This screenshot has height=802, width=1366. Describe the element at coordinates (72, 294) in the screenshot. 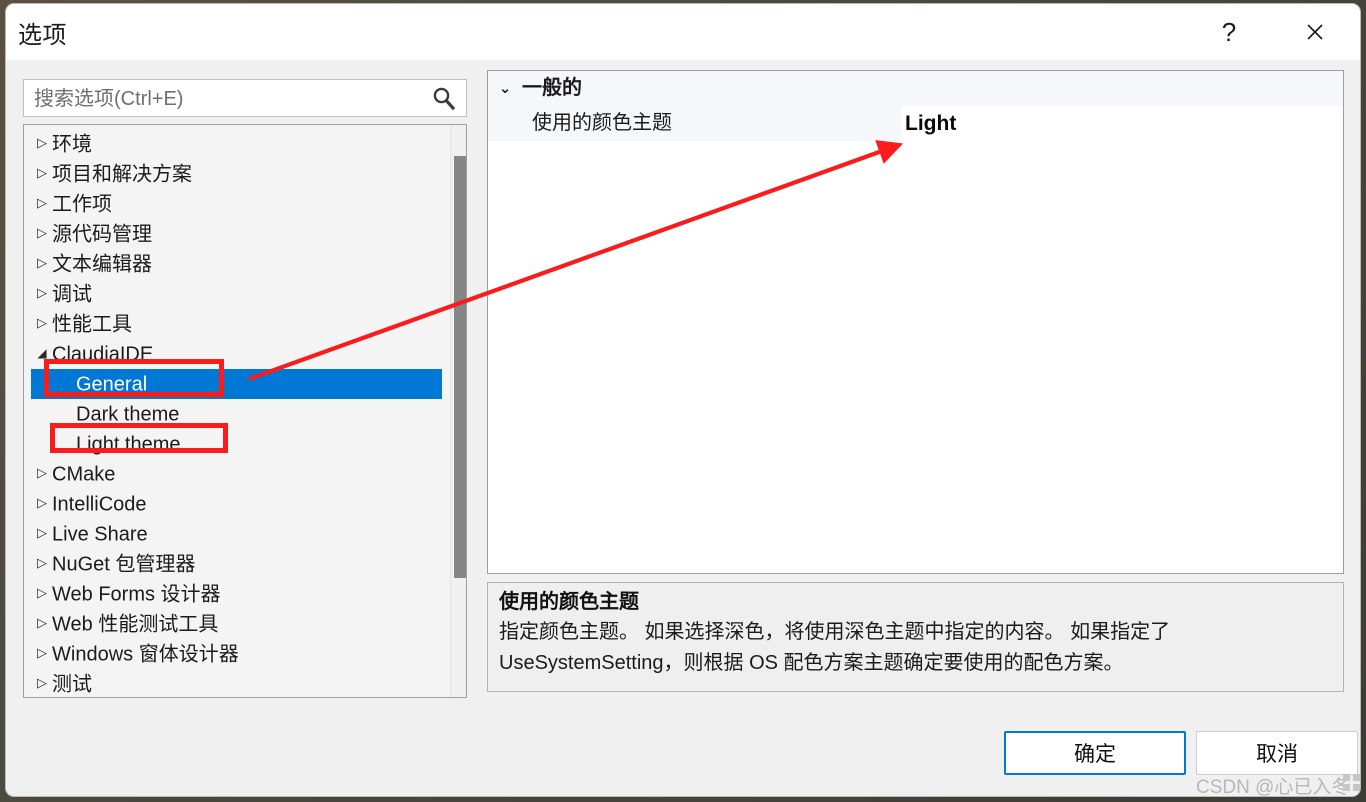

I see `tree-item-label: 调试` at that location.